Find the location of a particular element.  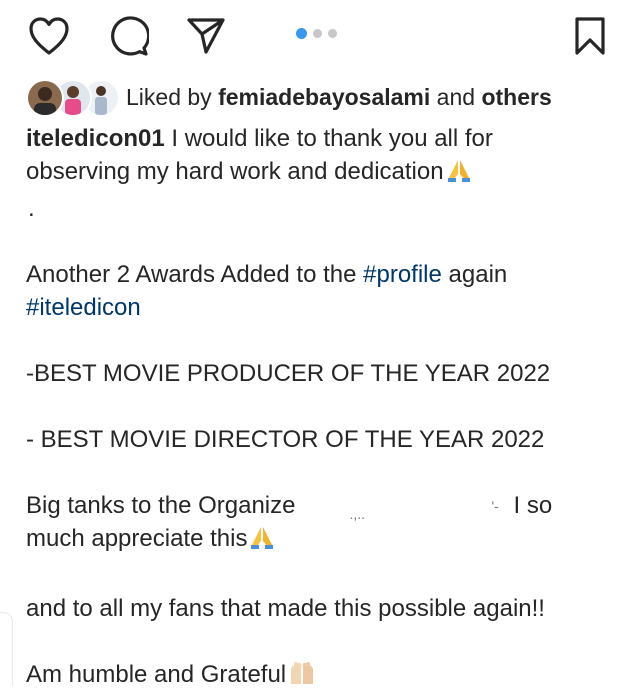

likes-prefix: Liked by is located at coordinates (169, 96).